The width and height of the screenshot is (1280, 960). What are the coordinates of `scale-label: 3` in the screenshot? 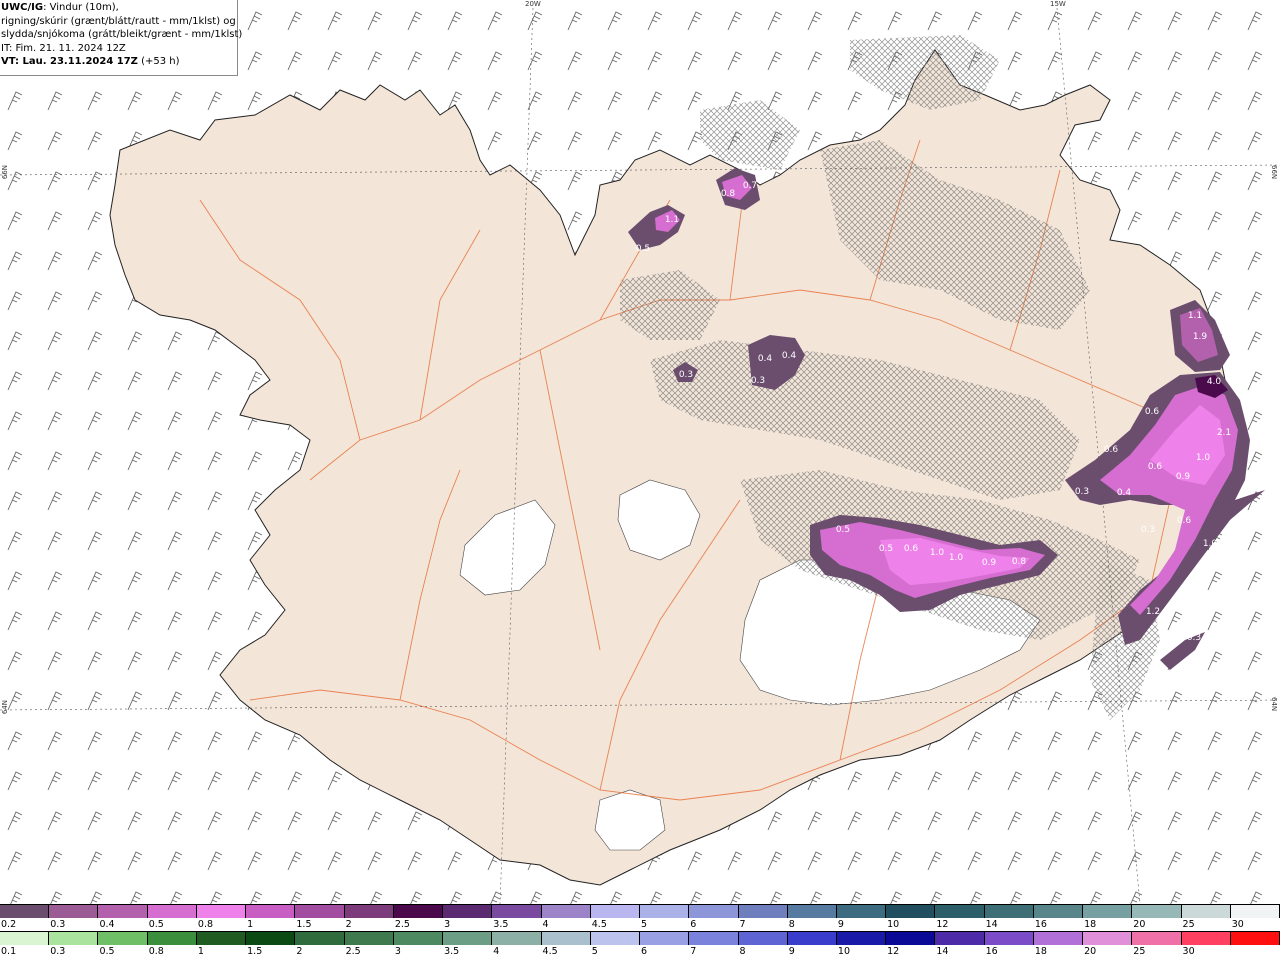 It's located at (397, 951).